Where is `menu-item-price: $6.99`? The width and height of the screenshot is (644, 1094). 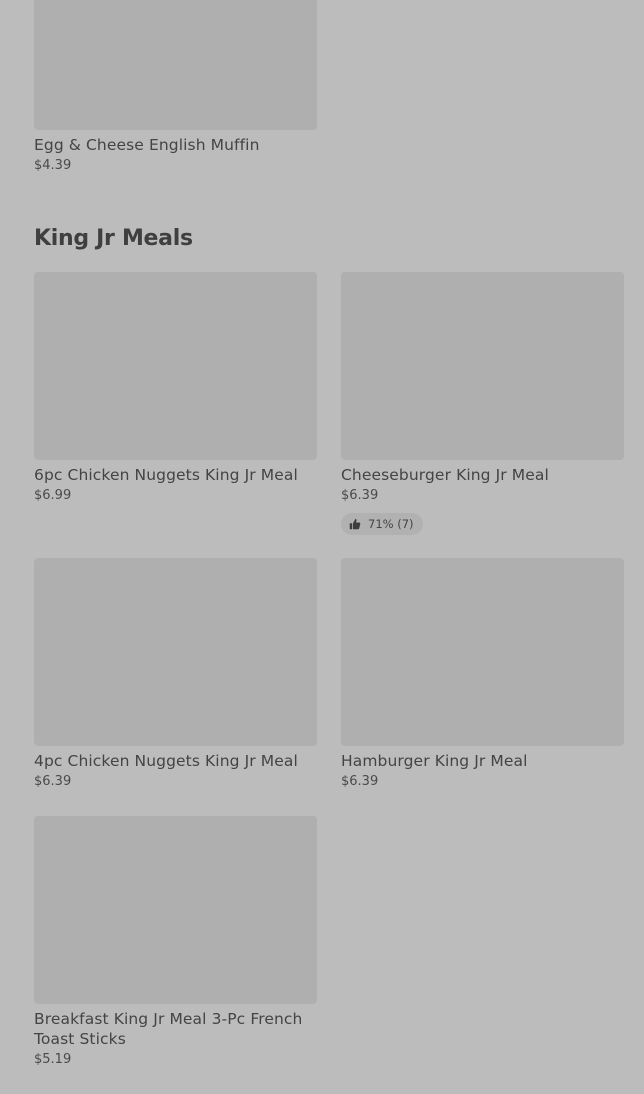 menu-item-price: $6.99 is located at coordinates (53, 495).